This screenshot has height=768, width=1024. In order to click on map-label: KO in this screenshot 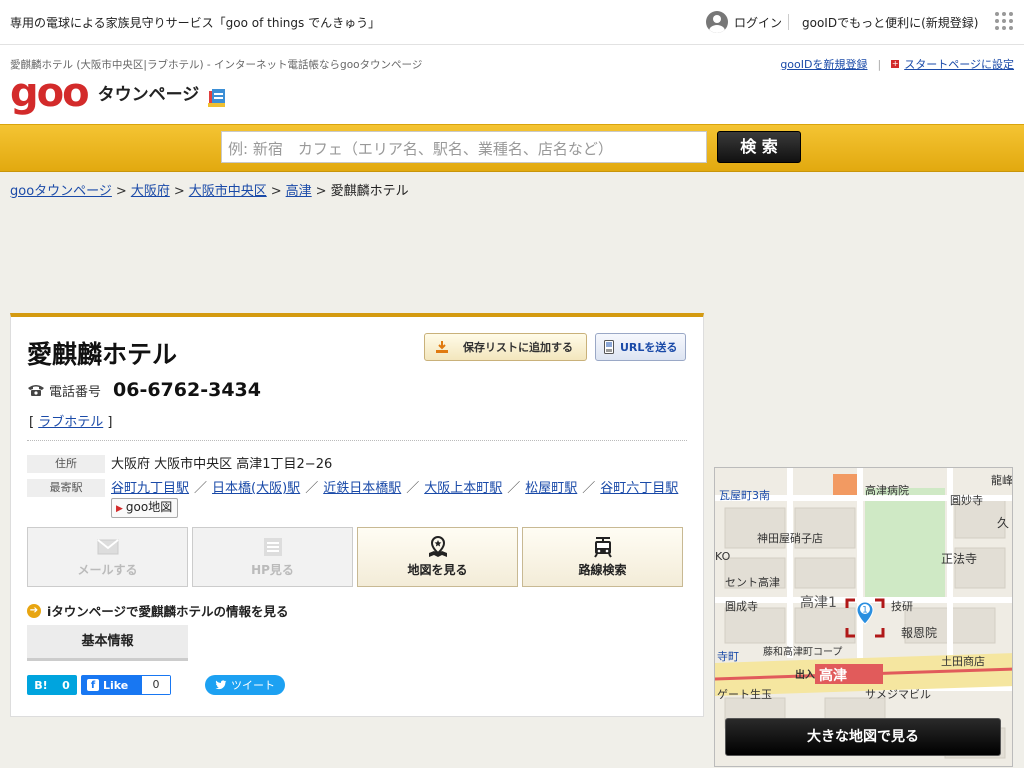, I will do `click(723, 556)`.